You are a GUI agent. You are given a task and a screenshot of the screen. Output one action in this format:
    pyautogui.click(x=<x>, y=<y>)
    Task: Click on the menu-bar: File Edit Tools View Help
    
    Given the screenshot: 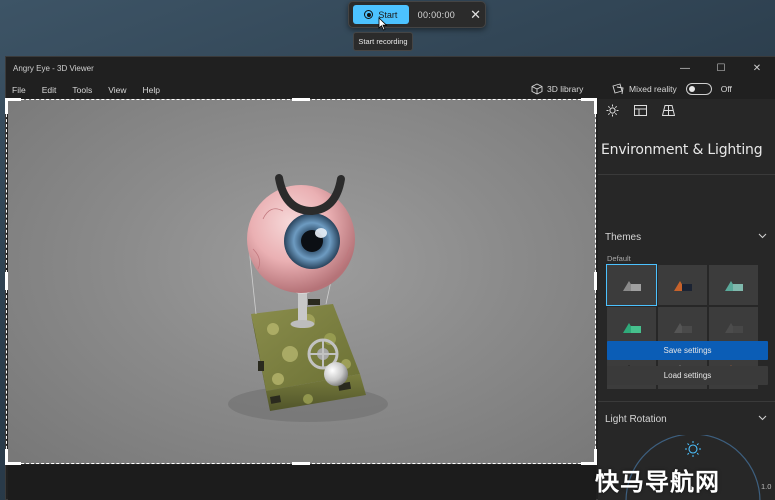 What is the action you would take?
    pyautogui.click(x=91, y=90)
    